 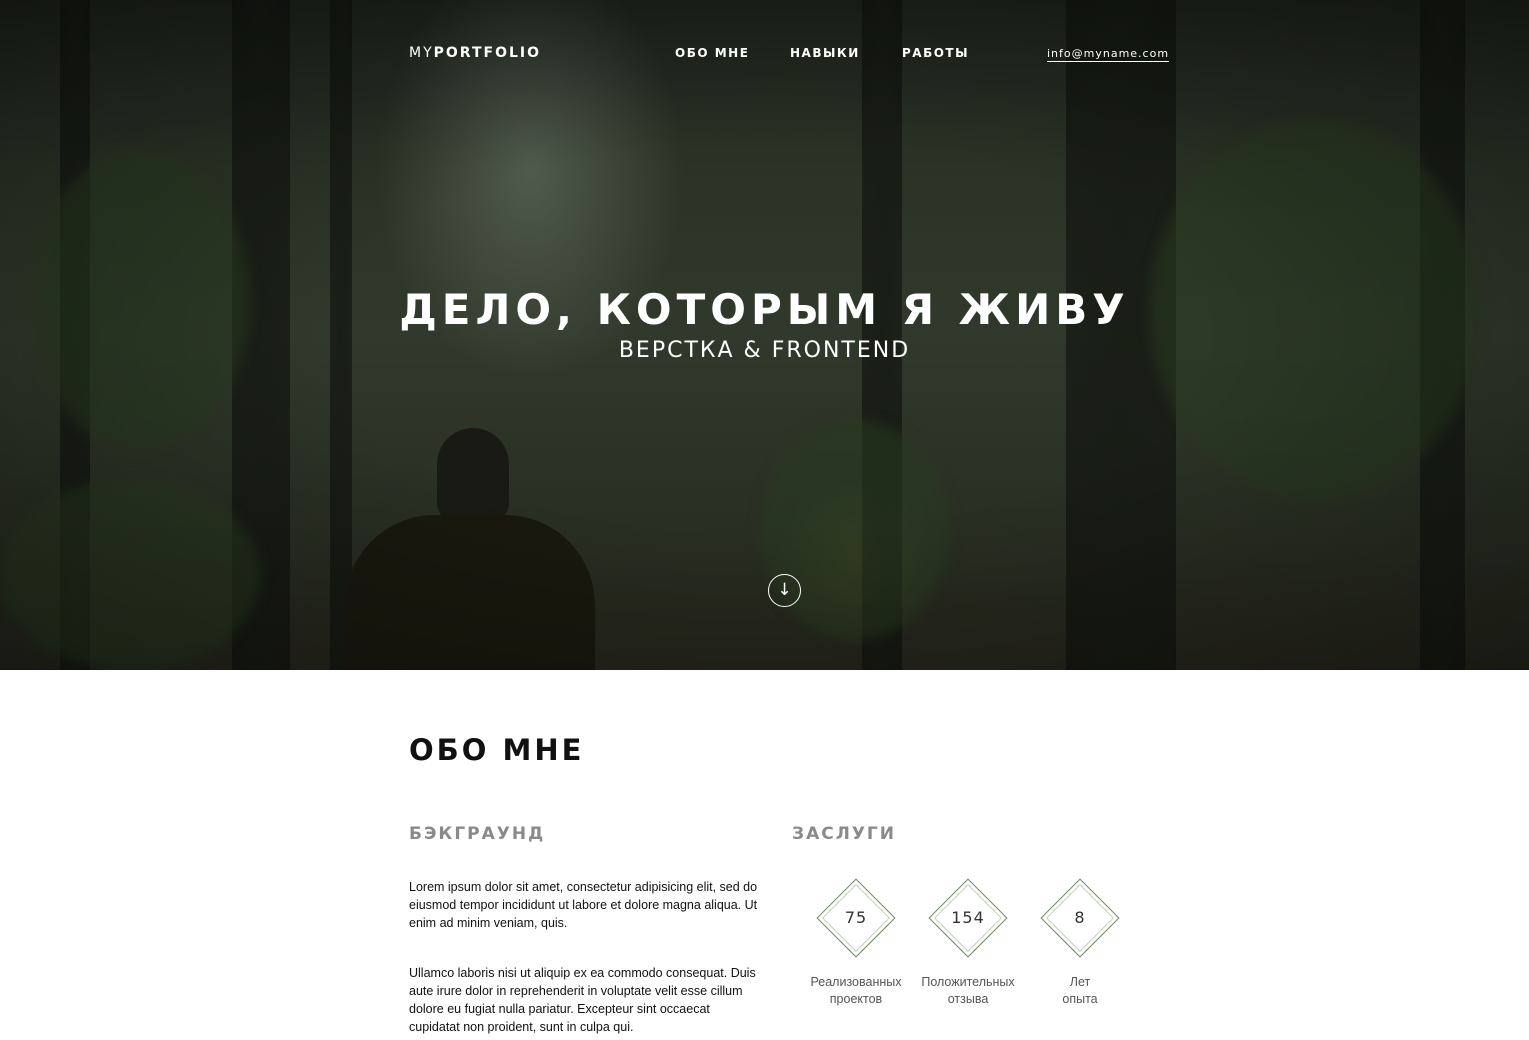 What do you see at coordinates (935, 53) in the screenshot?
I see `nav-link-works: РАБОТЫ` at bounding box center [935, 53].